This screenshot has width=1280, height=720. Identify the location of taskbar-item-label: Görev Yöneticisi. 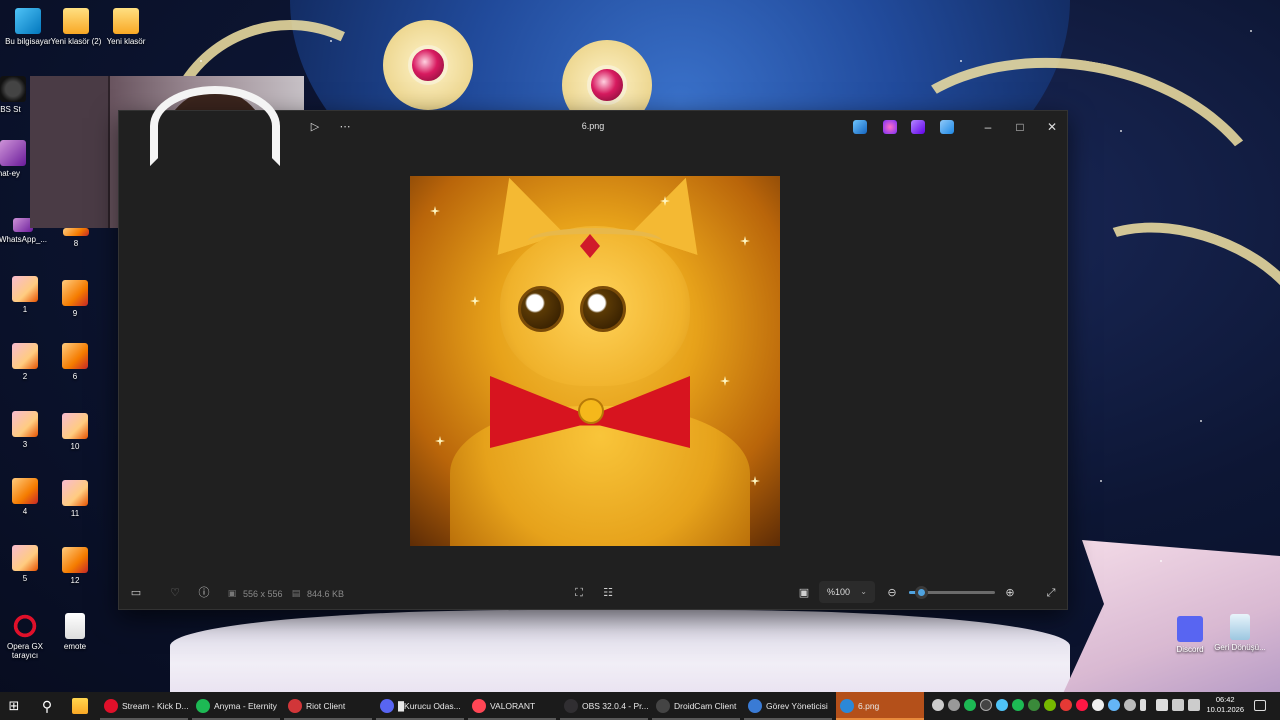
(797, 706).